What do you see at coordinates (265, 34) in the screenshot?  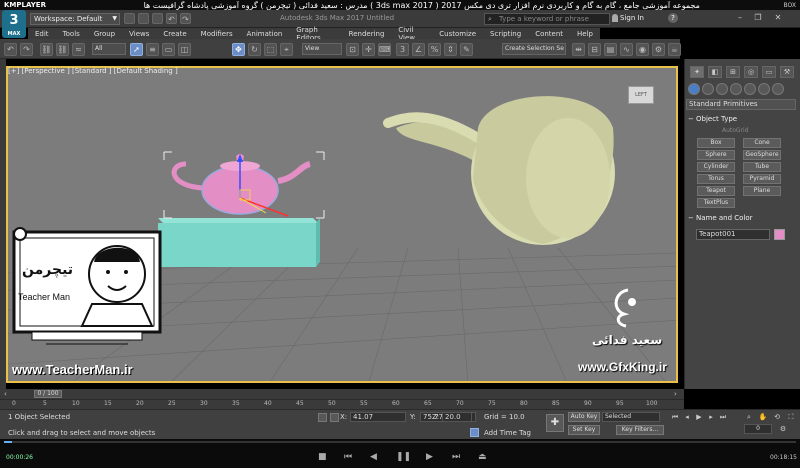 I see `menu-animation: Animation` at bounding box center [265, 34].